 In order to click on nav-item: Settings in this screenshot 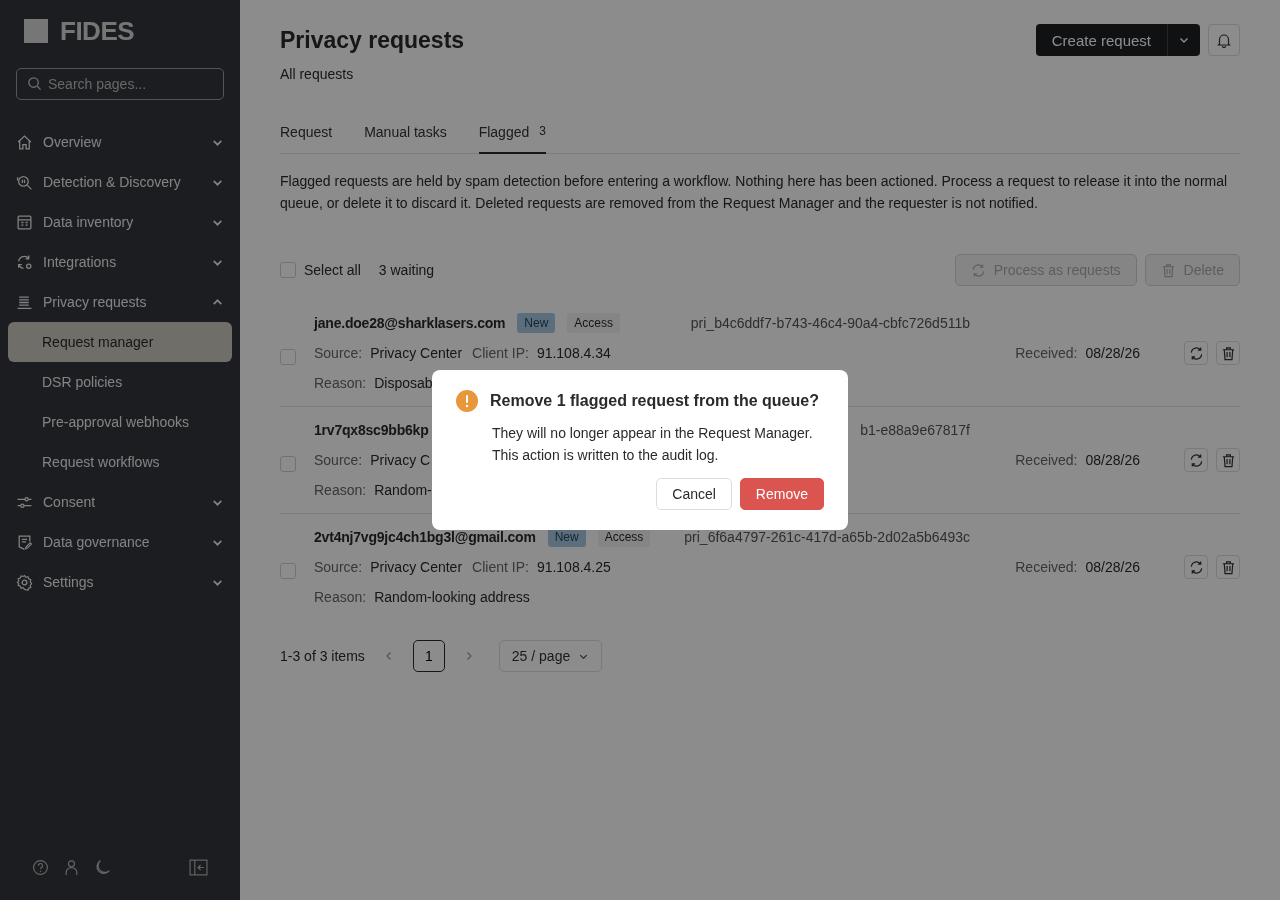, I will do `click(120, 582)`.